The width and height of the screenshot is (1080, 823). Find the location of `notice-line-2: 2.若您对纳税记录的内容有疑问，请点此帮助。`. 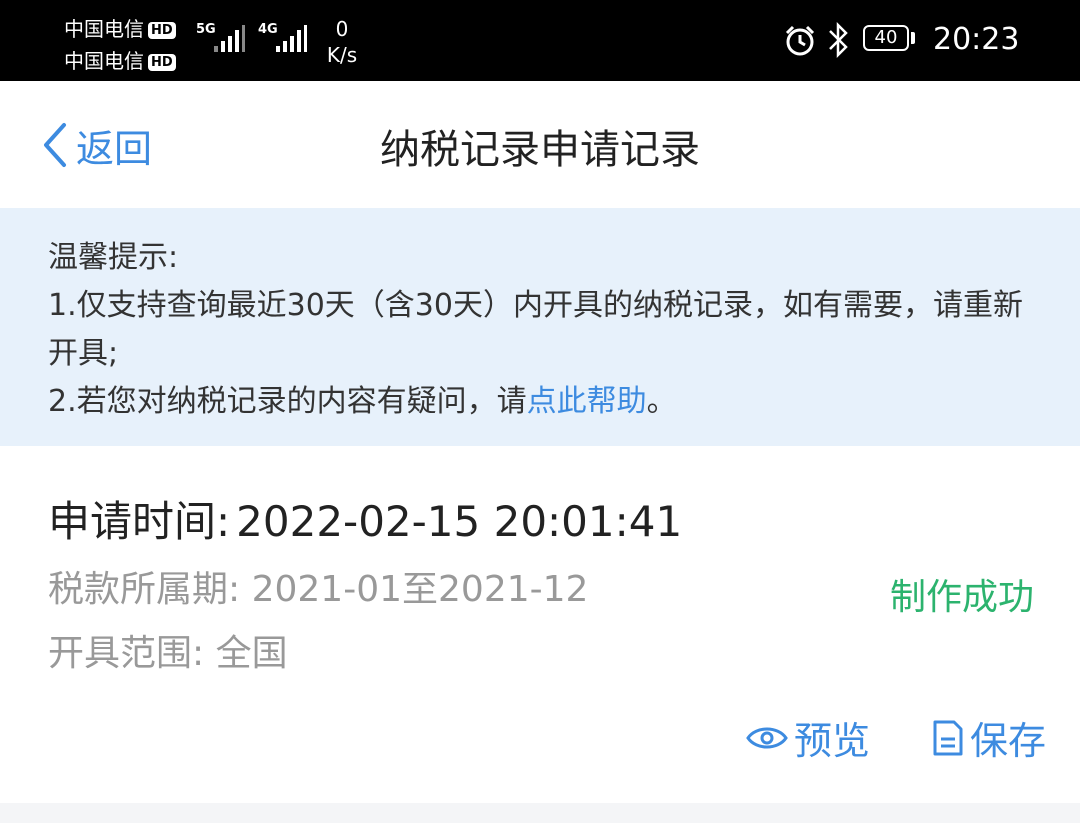

notice-line-2: 2.若您对纳税记录的内容有疑问，请点此帮助。 is located at coordinates (540, 402).